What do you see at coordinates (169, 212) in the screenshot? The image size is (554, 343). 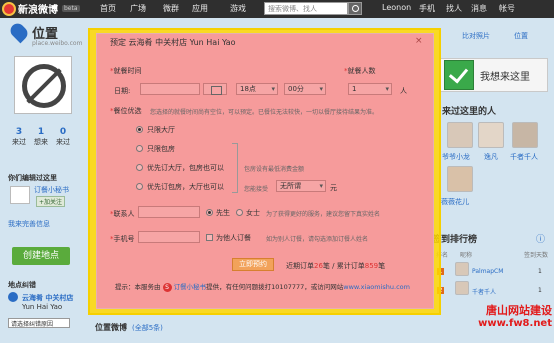 I see `contact-name-input` at bounding box center [169, 212].